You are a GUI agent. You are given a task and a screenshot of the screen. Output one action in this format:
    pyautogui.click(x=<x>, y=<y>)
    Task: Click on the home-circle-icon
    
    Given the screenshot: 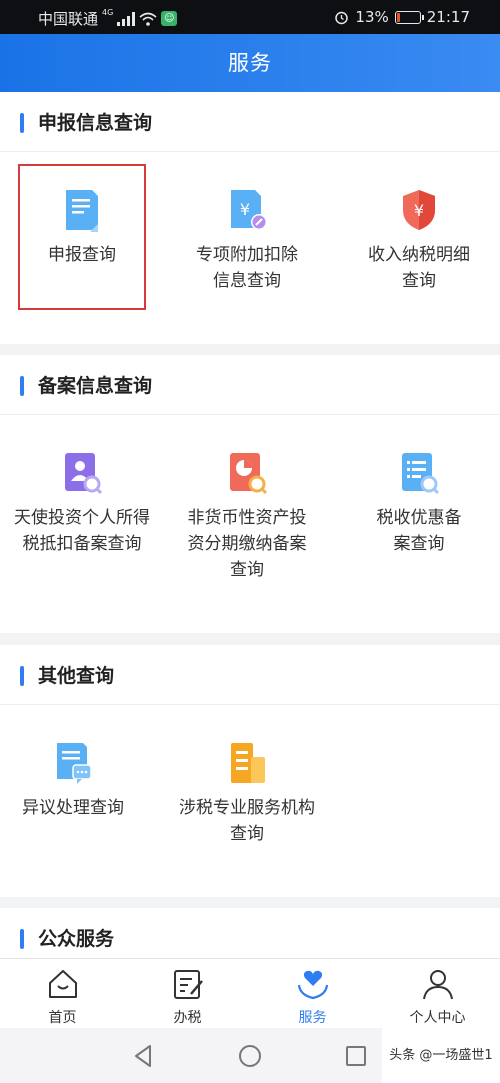 What is the action you would take?
    pyautogui.click(x=250, y=1056)
    